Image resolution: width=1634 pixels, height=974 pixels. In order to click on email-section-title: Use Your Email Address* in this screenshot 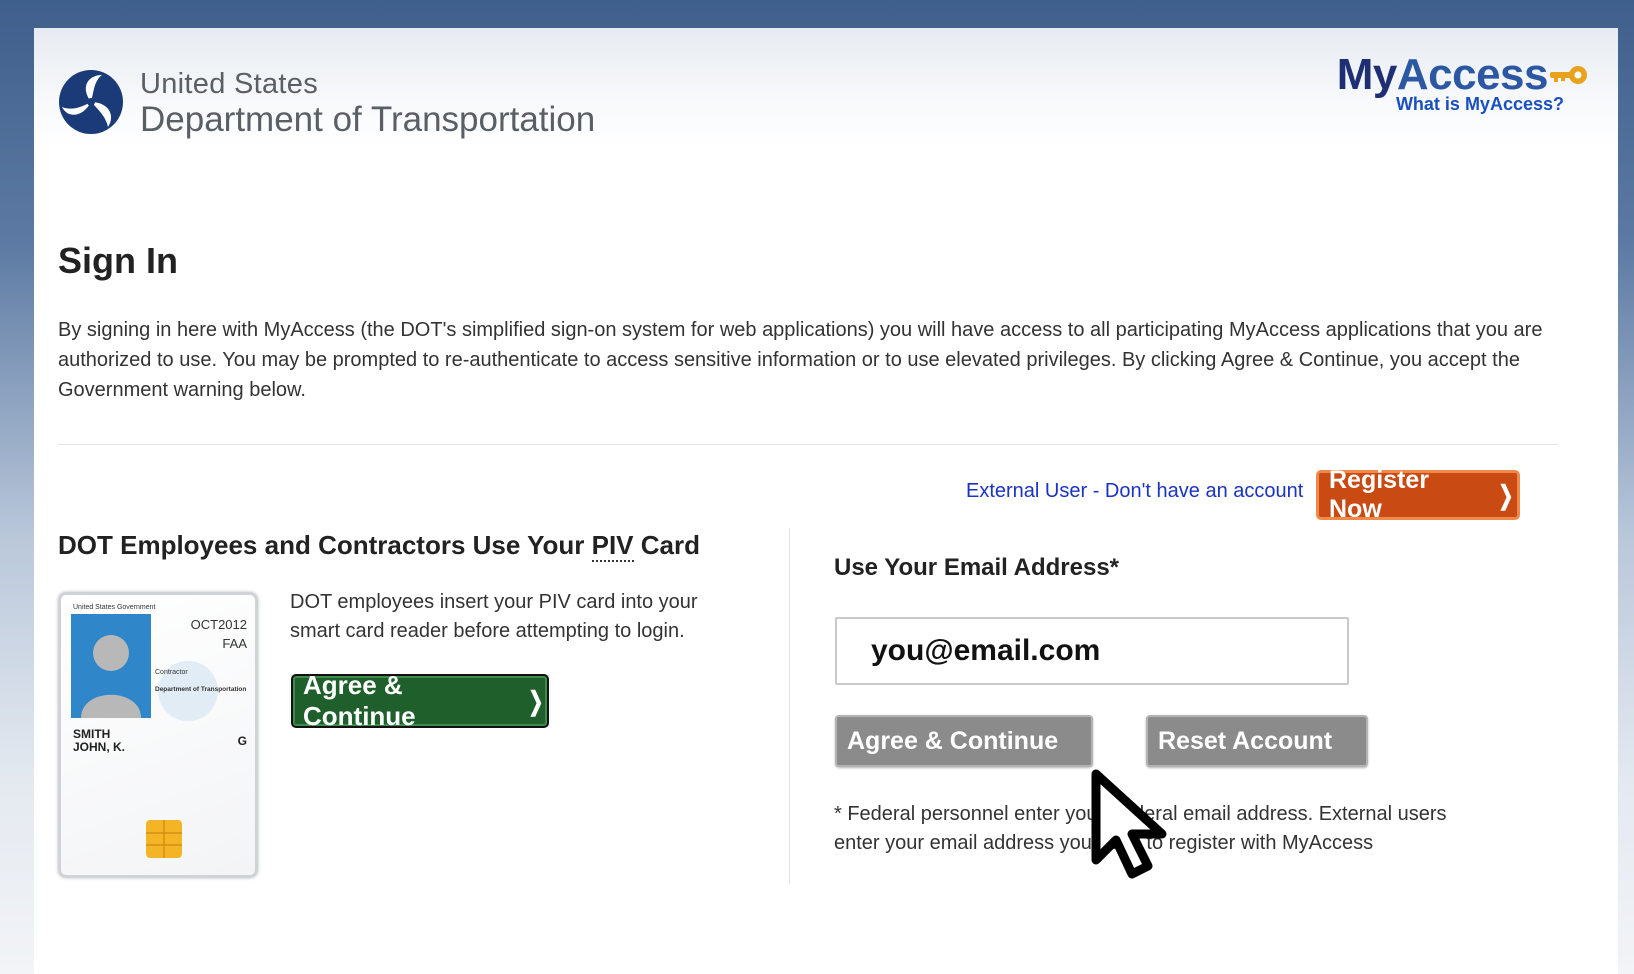, I will do `click(976, 567)`.